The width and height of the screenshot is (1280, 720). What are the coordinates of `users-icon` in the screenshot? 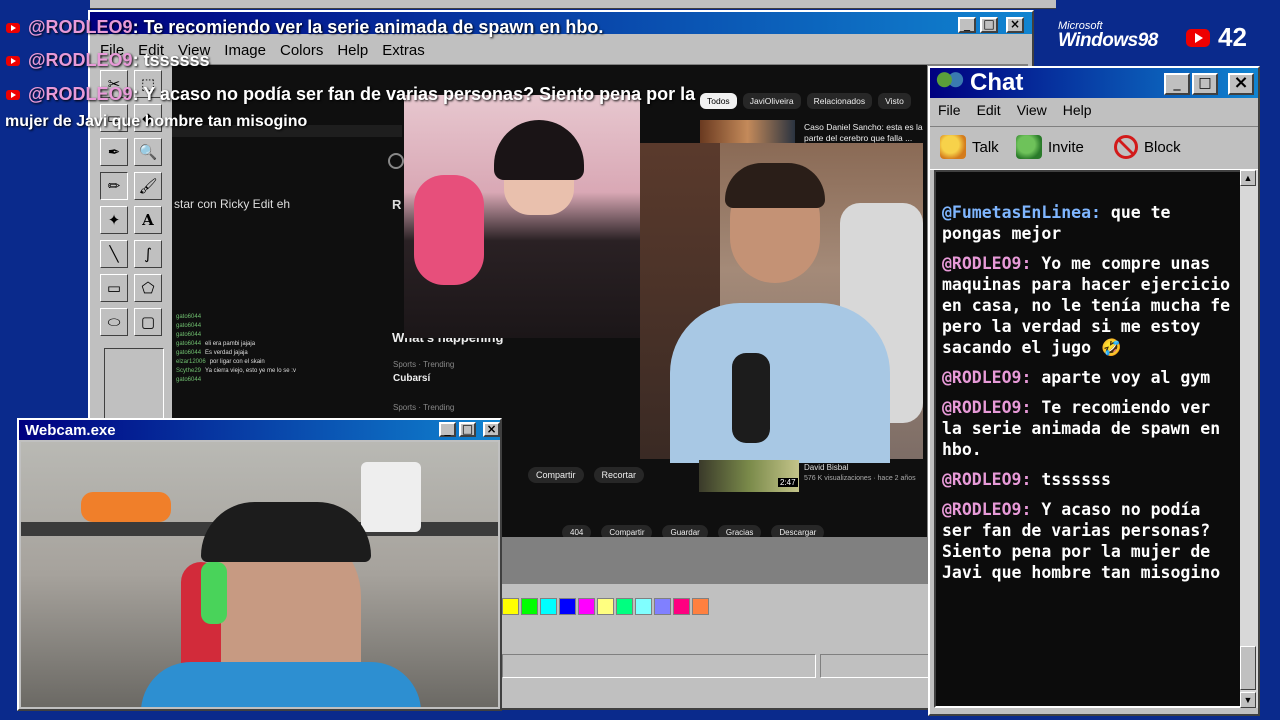 It's located at (950, 83).